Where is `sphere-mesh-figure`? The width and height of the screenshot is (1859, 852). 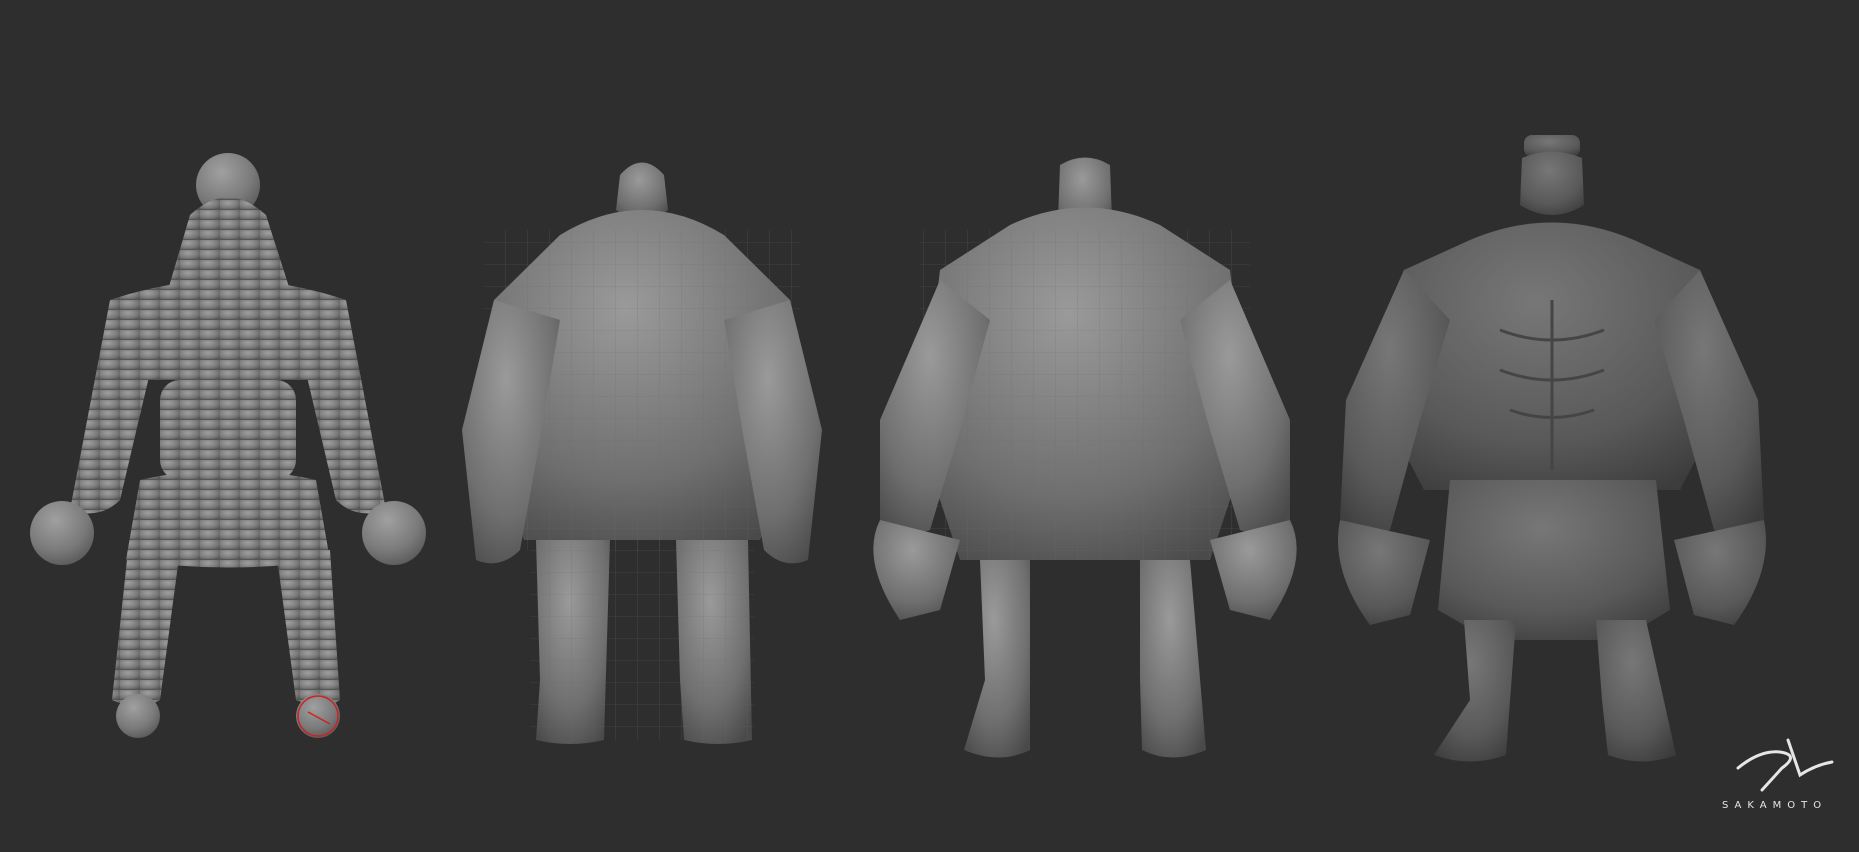
sphere-mesh-figure is located at coordinates (228, 445).